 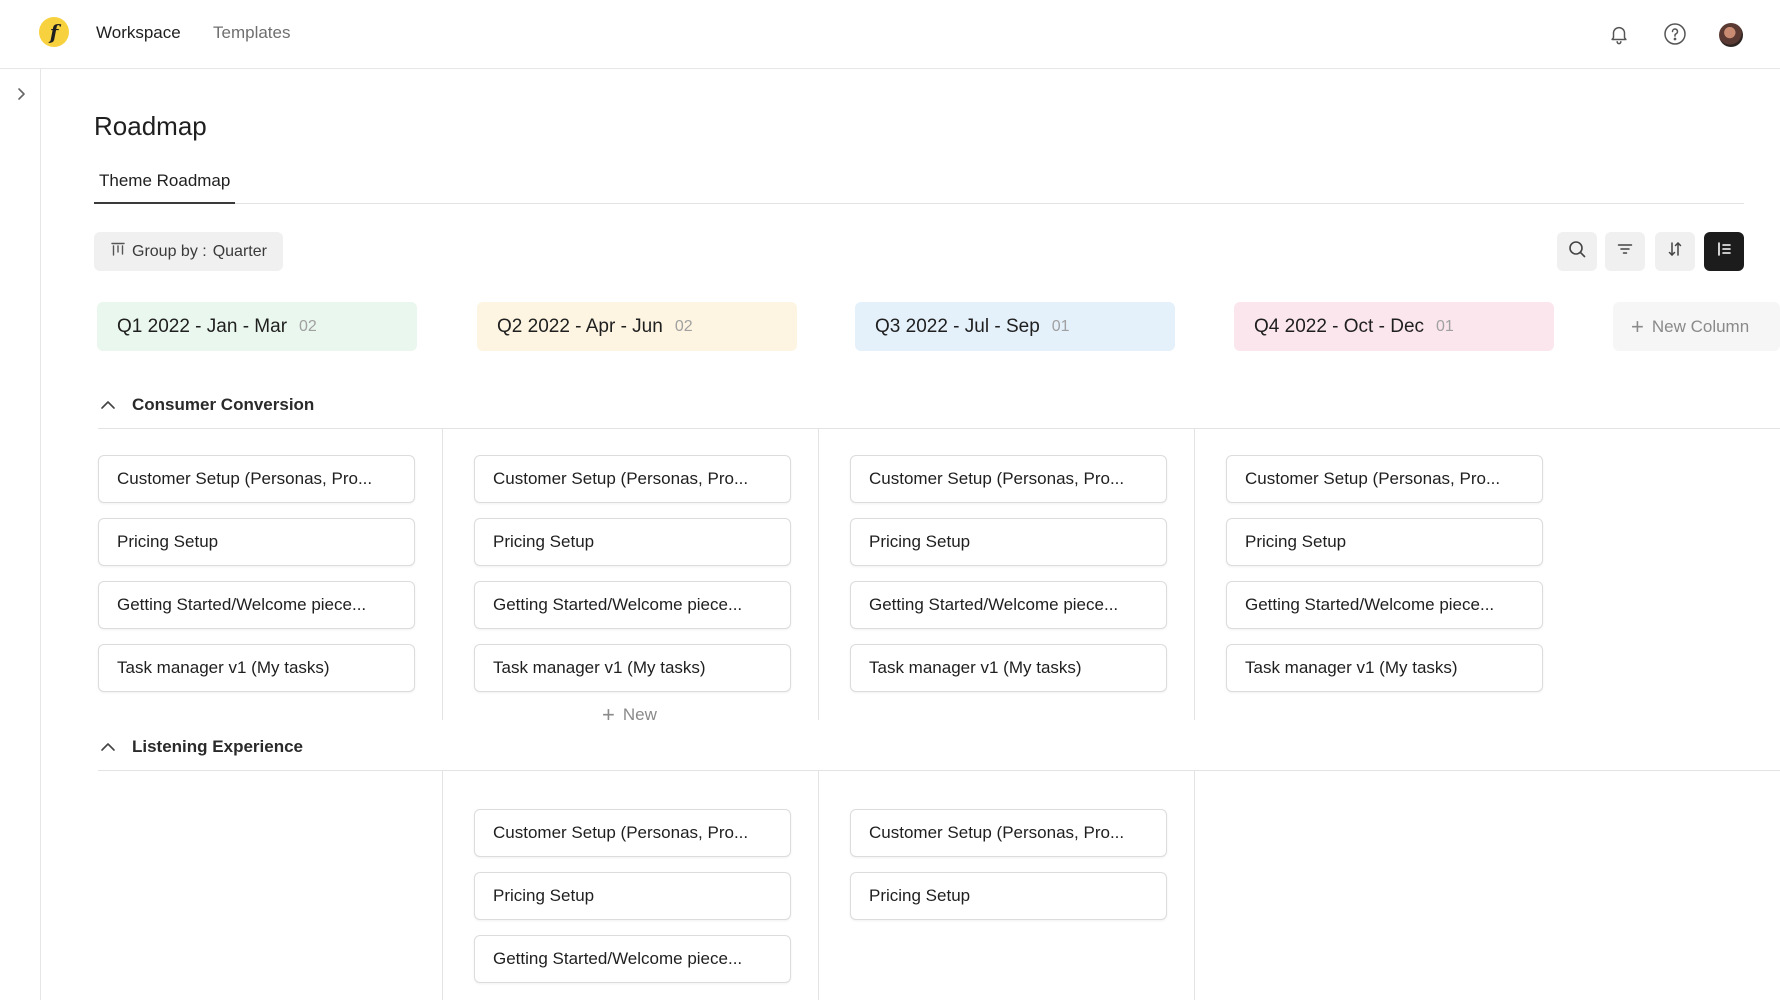 I want to click on group-header-listening-experience: Listening Experience, so click(x=200, y=747).